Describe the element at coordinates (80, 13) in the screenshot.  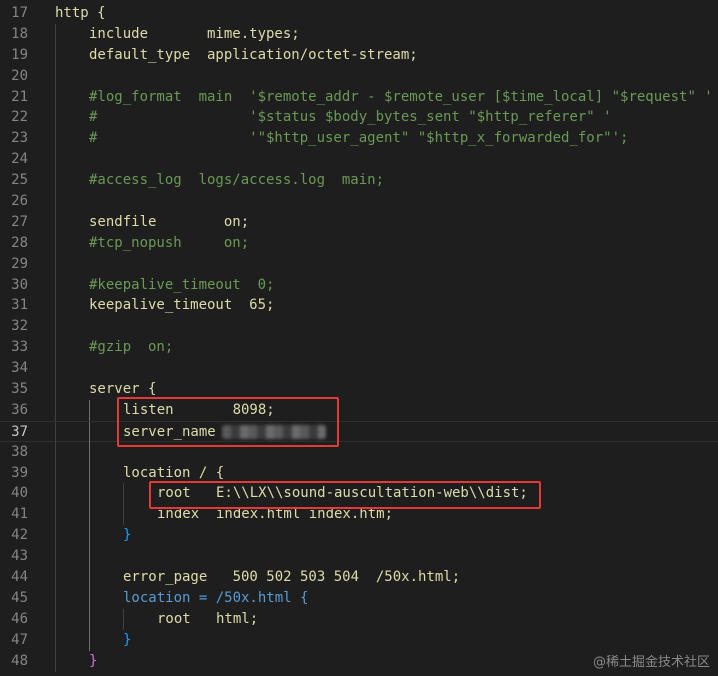
I see `code-text: http {` at that location.